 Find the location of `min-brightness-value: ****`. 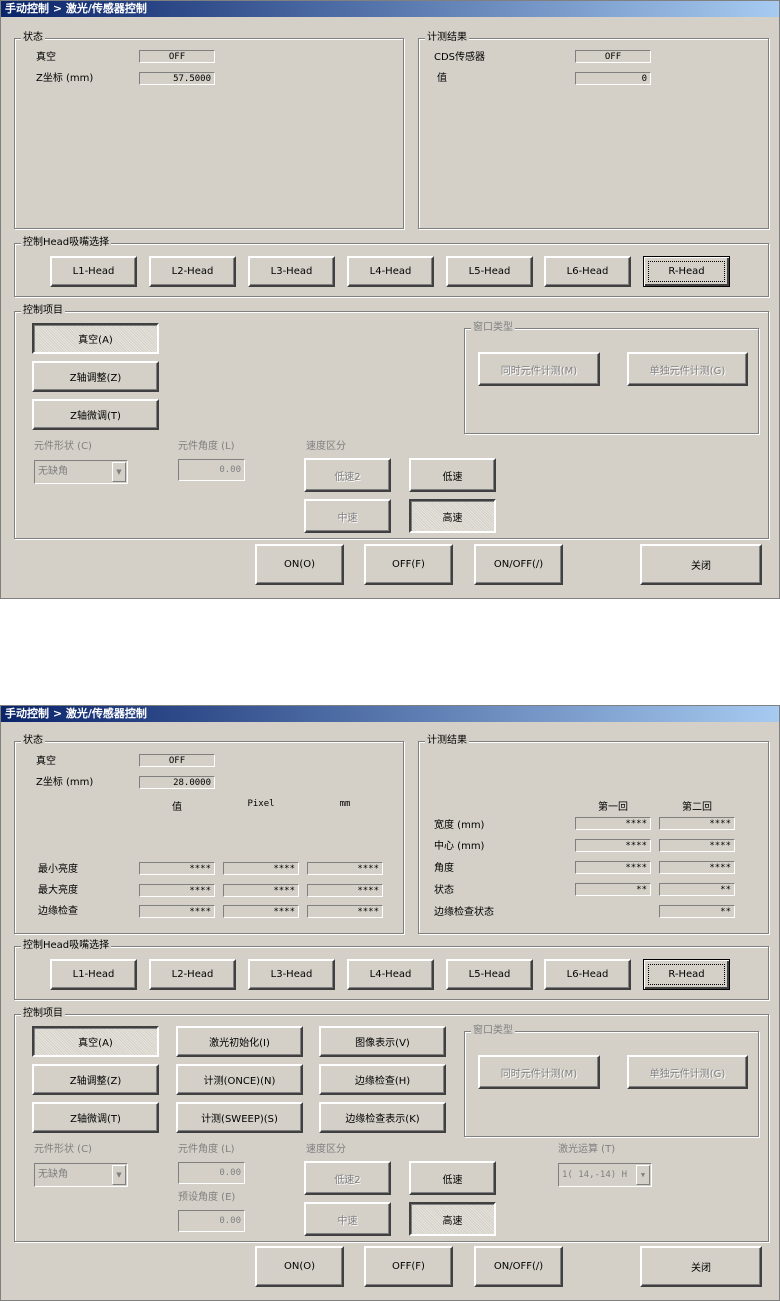

min-brightness-value: **** is located at coordinates (177, 868).